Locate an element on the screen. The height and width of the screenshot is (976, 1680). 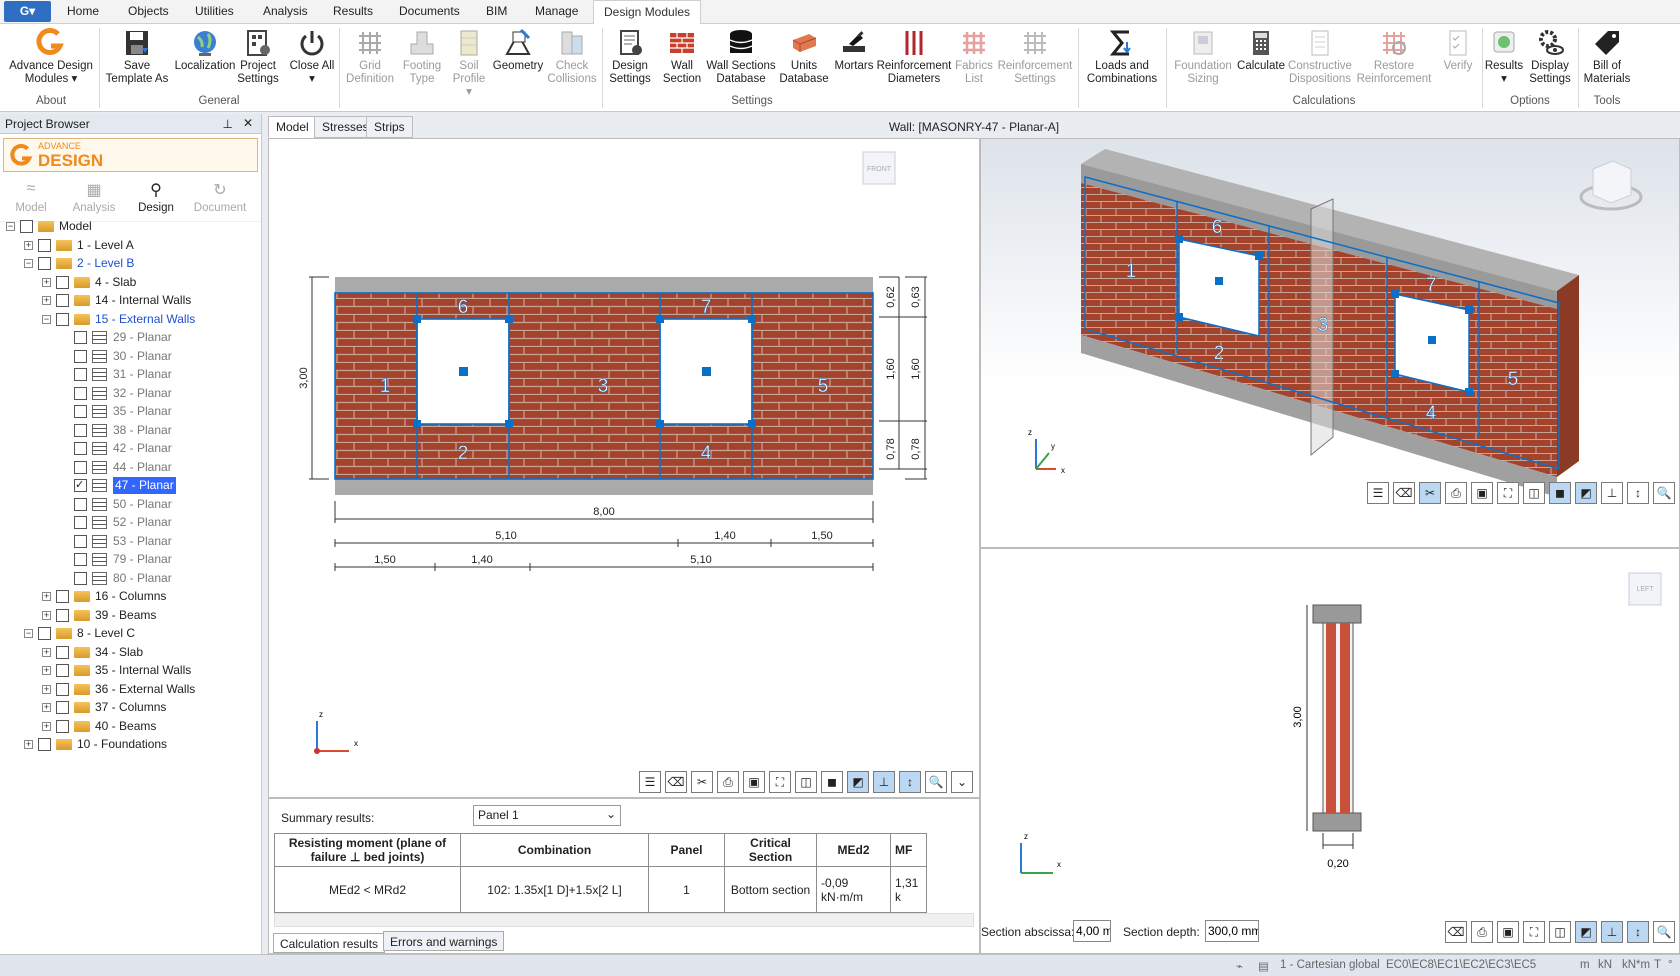
snap-icon: ⌁ is located at coordinates (1239, 966).